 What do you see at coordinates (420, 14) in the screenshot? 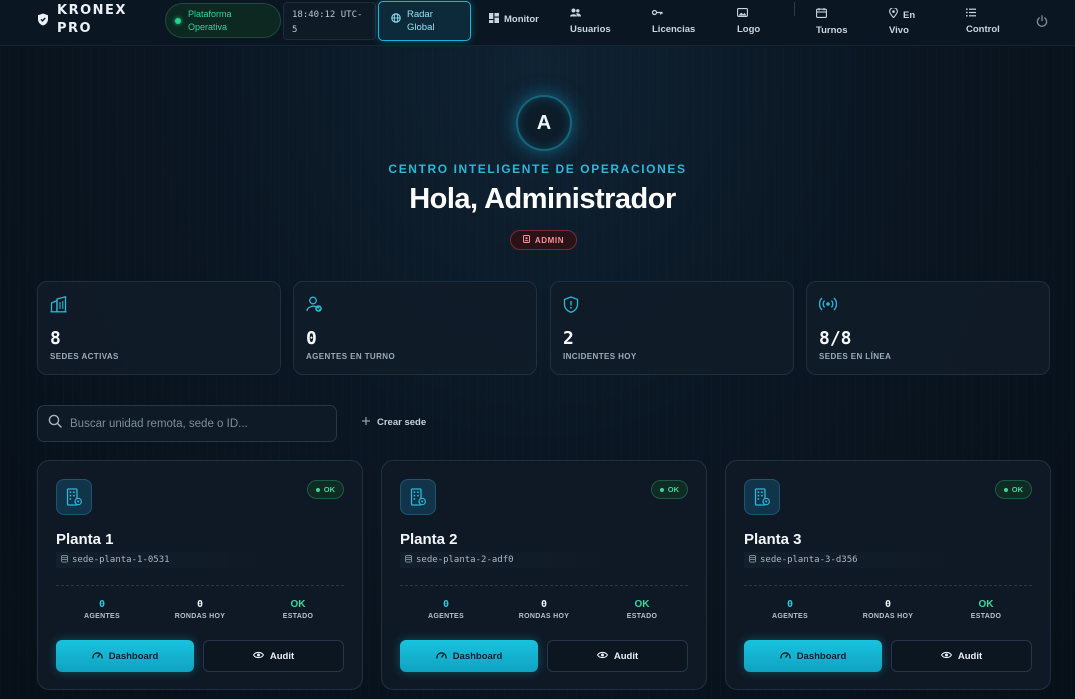
I see `radar-line1: Radar` at bounding box center [420, 14].